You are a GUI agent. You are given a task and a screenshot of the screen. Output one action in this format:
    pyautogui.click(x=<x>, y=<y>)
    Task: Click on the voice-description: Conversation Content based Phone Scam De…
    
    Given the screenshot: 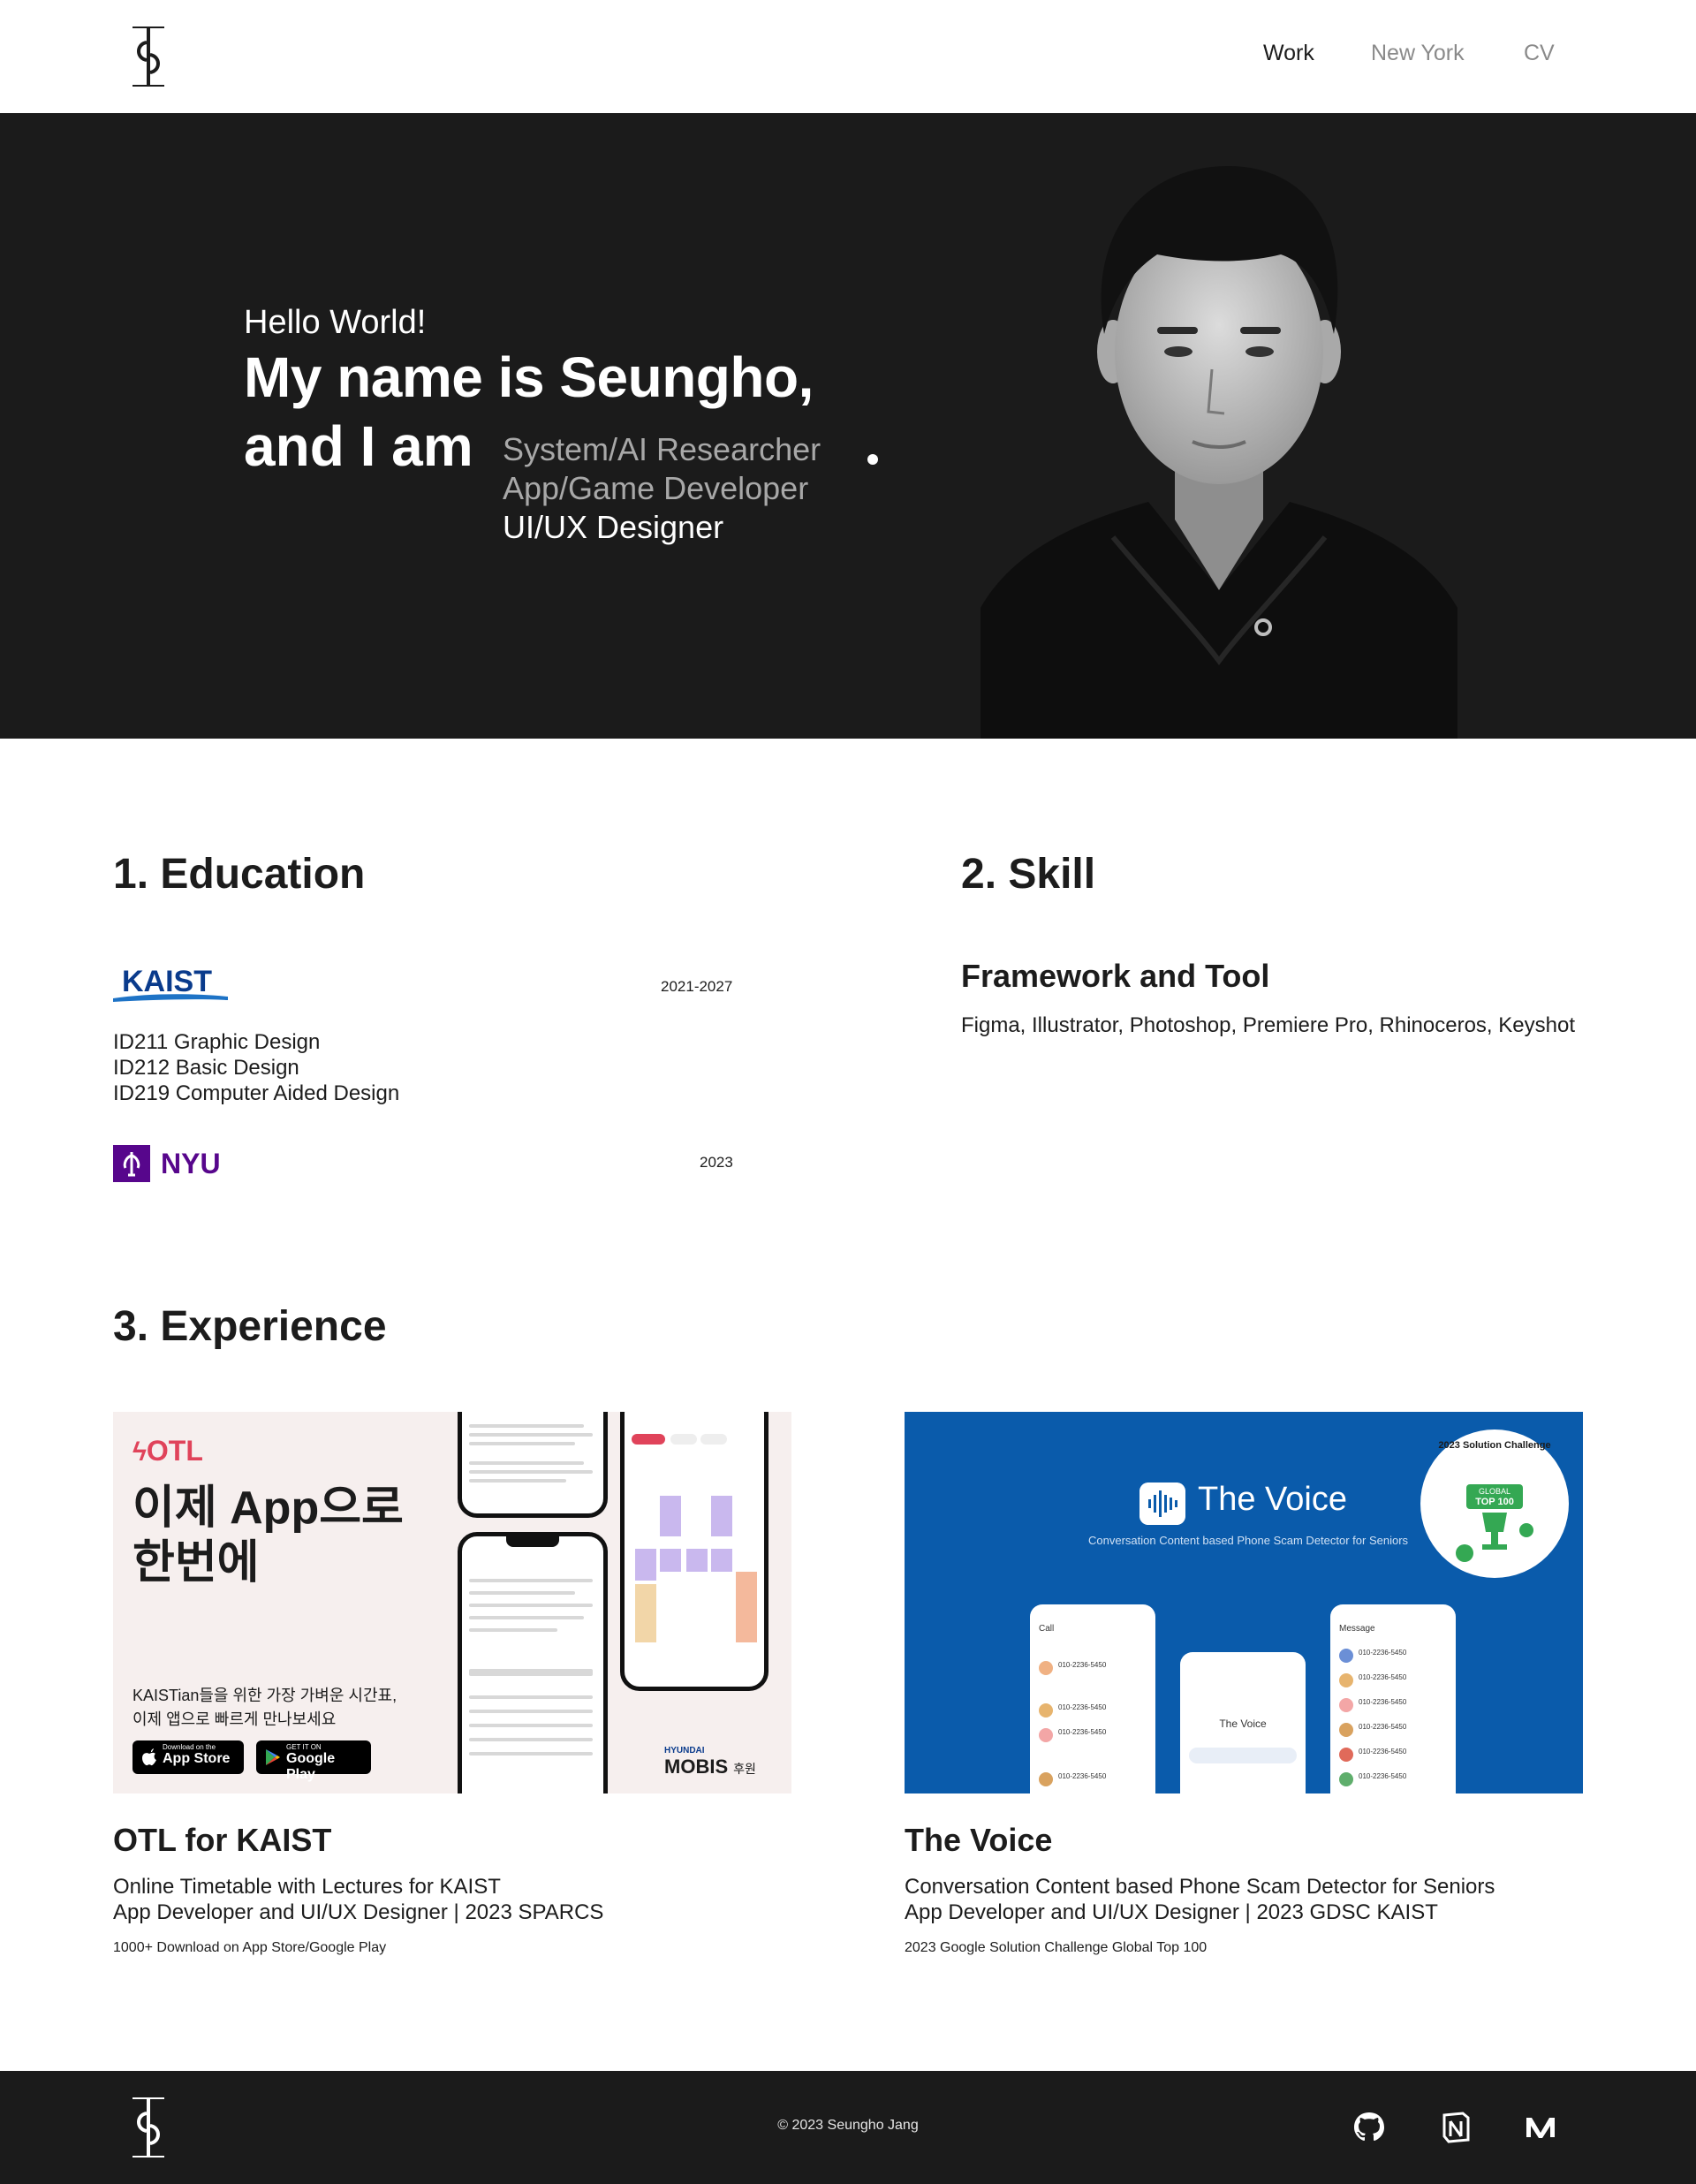 What is the action you would take?
    pyautogui.click(x=1200, y=1887)
    